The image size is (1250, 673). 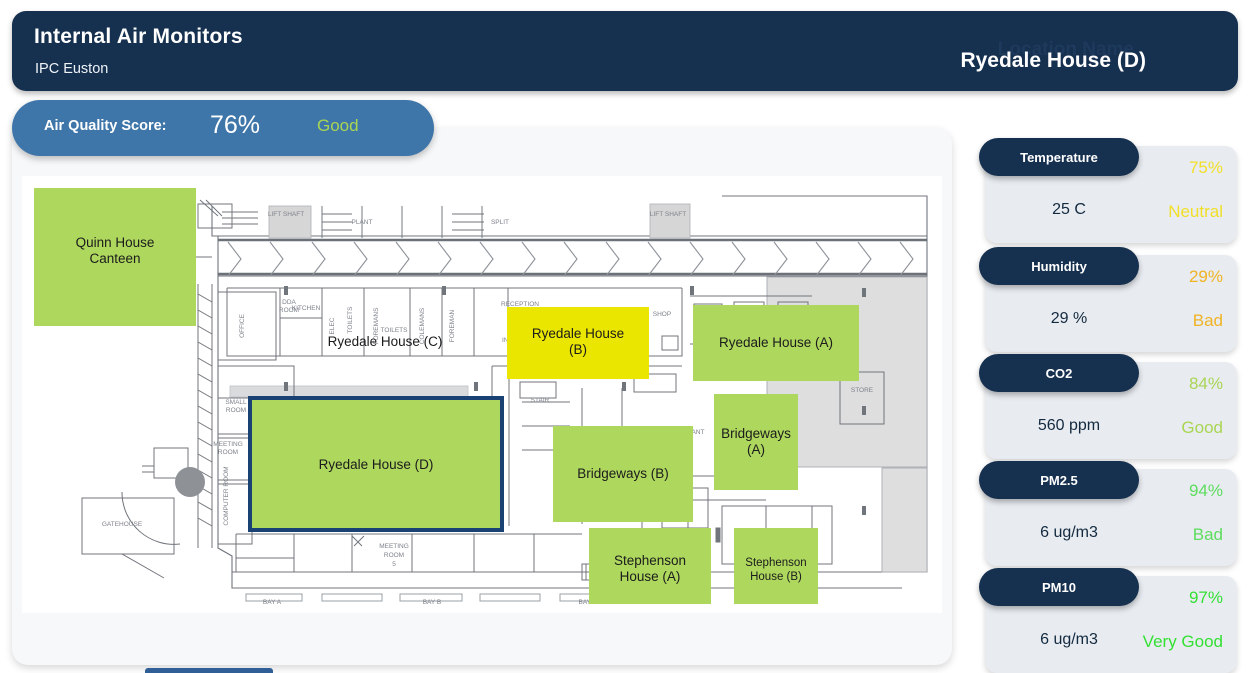 What do you see at coordinates (1207, 320) in the screenshot?
I see `metric-status-humidity: Bad` at bounding box center [1207, 320].